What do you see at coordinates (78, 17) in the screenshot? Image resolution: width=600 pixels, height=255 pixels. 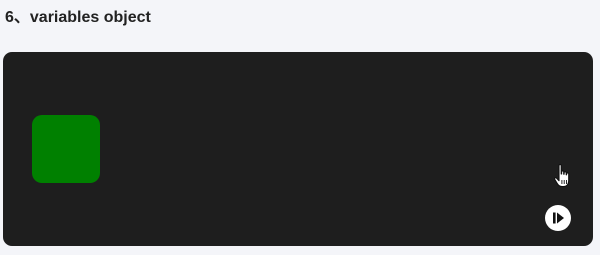 I see `section-title: 6、variables object` at bounding box center [78, 17].